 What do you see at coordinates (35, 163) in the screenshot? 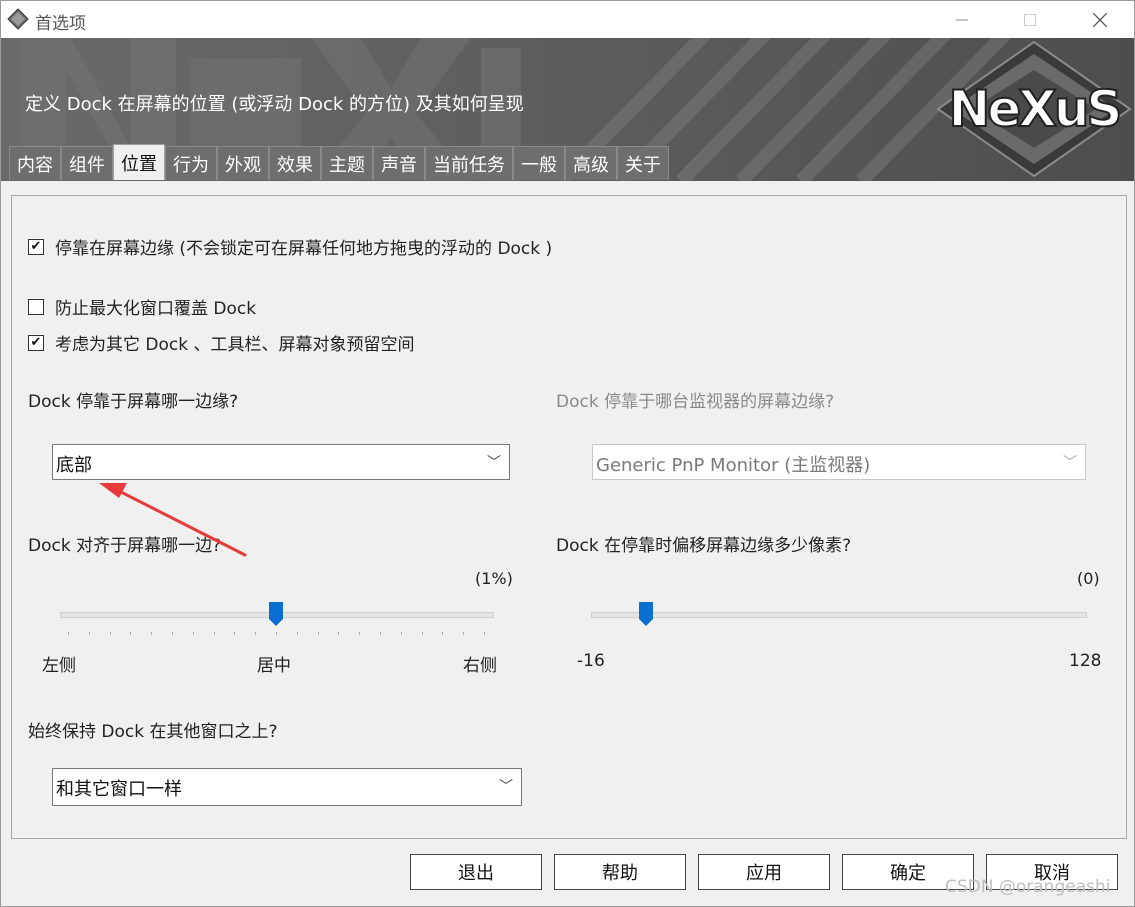
I see `tab-content: 内容` at bounding box center [35, 163].